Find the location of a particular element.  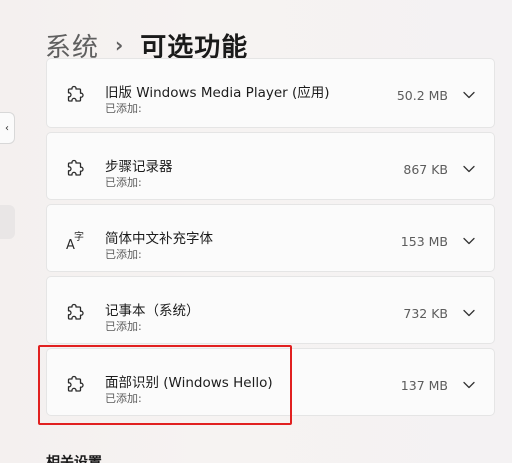

nav-pane-edge: ‹ is located at coordinates (10, 231).